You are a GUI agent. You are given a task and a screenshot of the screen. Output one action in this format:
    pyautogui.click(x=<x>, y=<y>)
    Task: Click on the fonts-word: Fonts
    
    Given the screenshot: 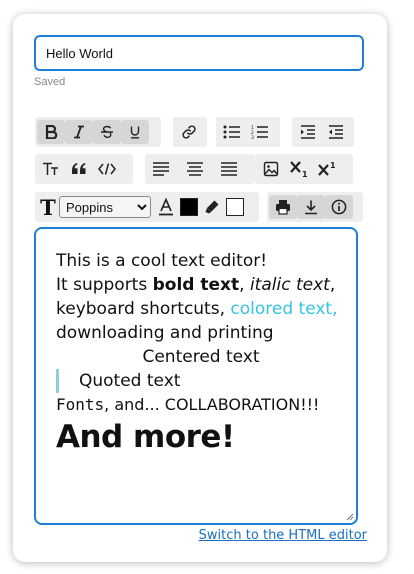 What is the action you would take?
    pyautogui.click(x=80, y=404)
    